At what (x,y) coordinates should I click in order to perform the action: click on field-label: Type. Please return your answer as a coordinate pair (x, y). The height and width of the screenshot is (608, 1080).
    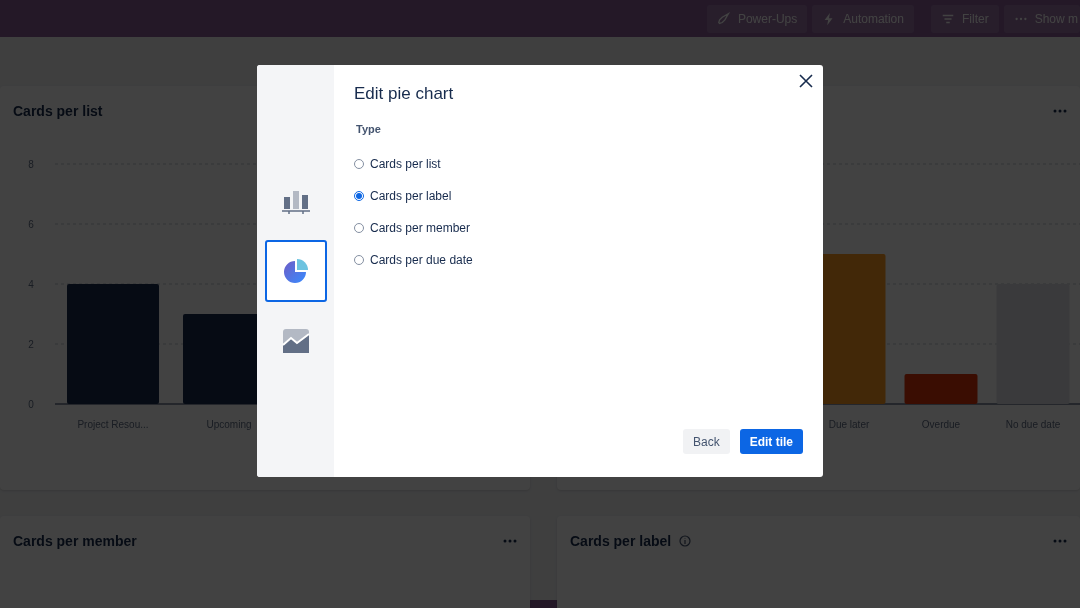
    Looking at the image, I should click on (369, 129).